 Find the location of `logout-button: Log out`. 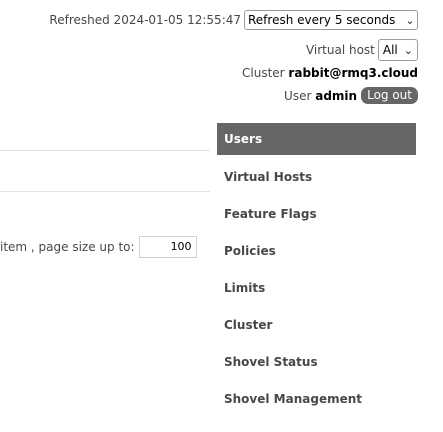

logout-button: Log out is located at coordinates (389, 95).